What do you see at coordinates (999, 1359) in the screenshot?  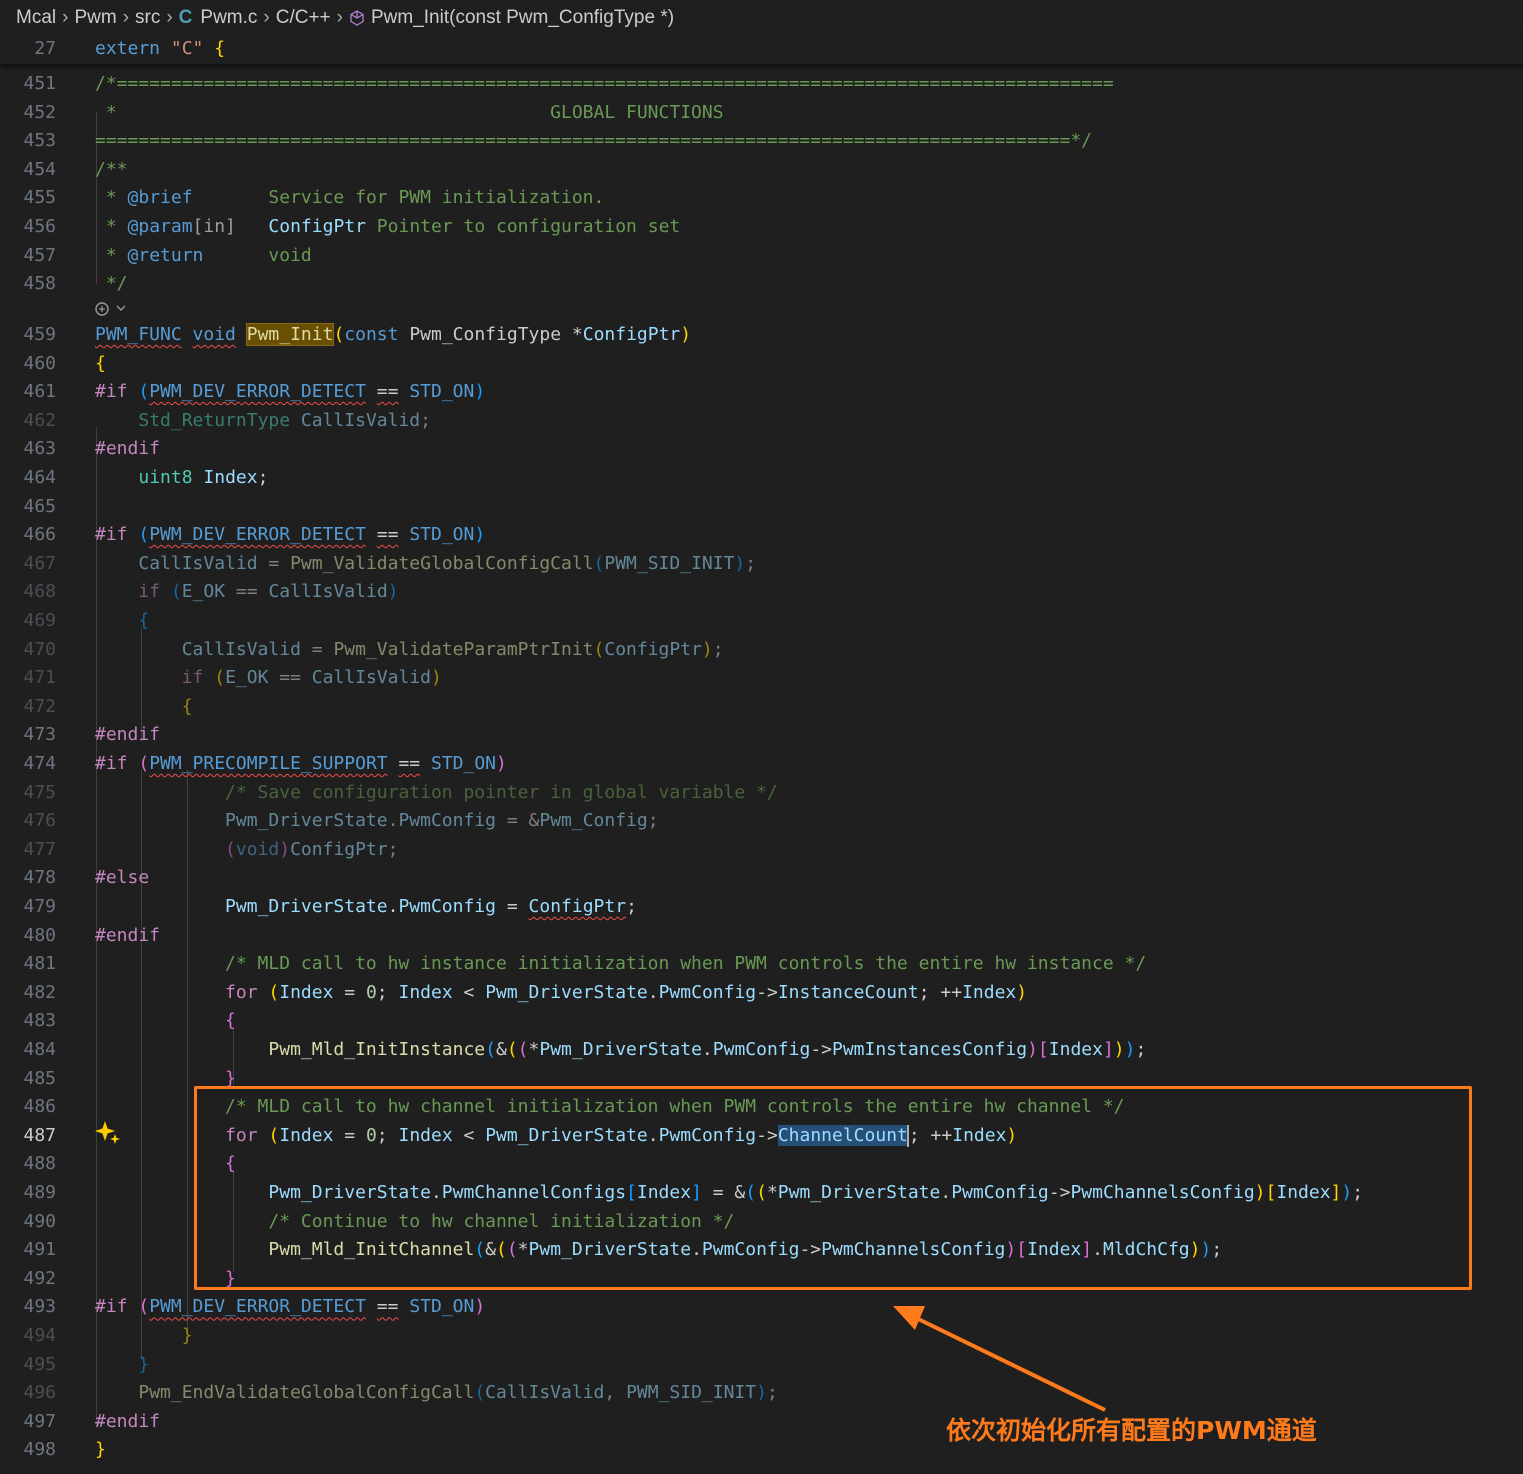 I see `annotation-arrow` at bounding box center [999, 1359].